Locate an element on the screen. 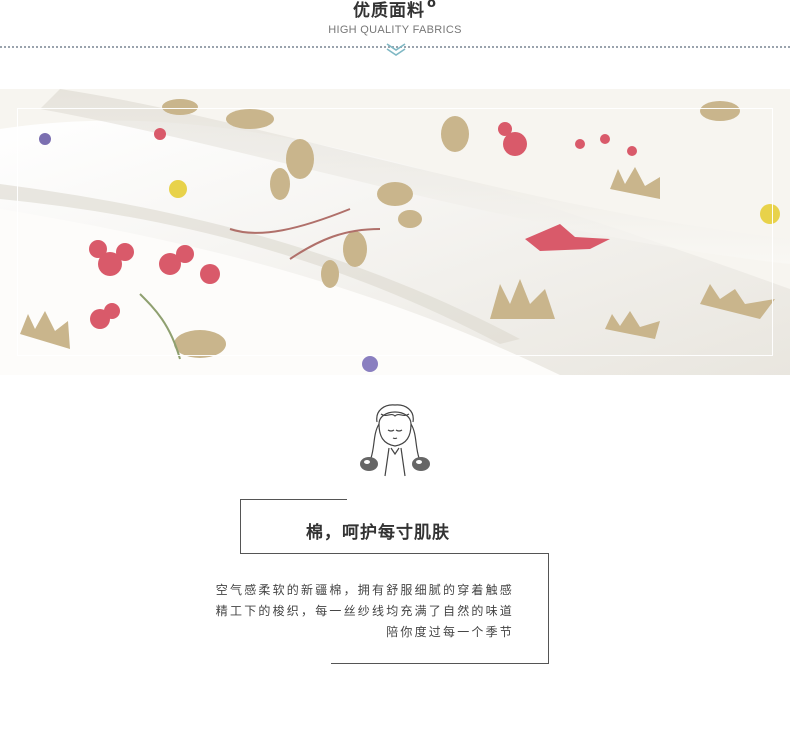 The image size is (790, 739). description-line-1: 空气感柔软的新疆棉，拥有舒服细腻的穿着触感 is located at coordinates (364, 590).